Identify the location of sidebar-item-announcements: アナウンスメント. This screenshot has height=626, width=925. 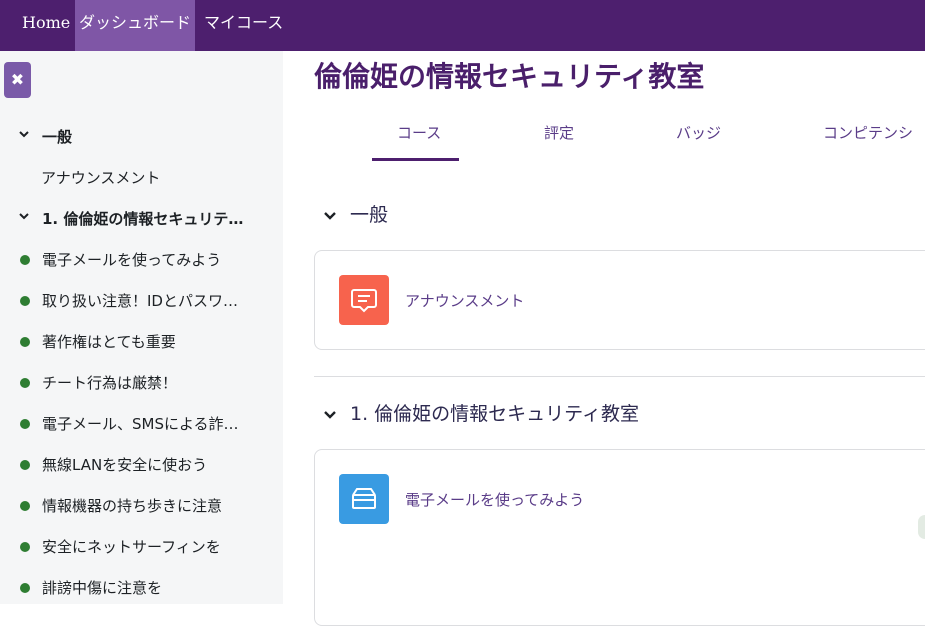
(141, 177).